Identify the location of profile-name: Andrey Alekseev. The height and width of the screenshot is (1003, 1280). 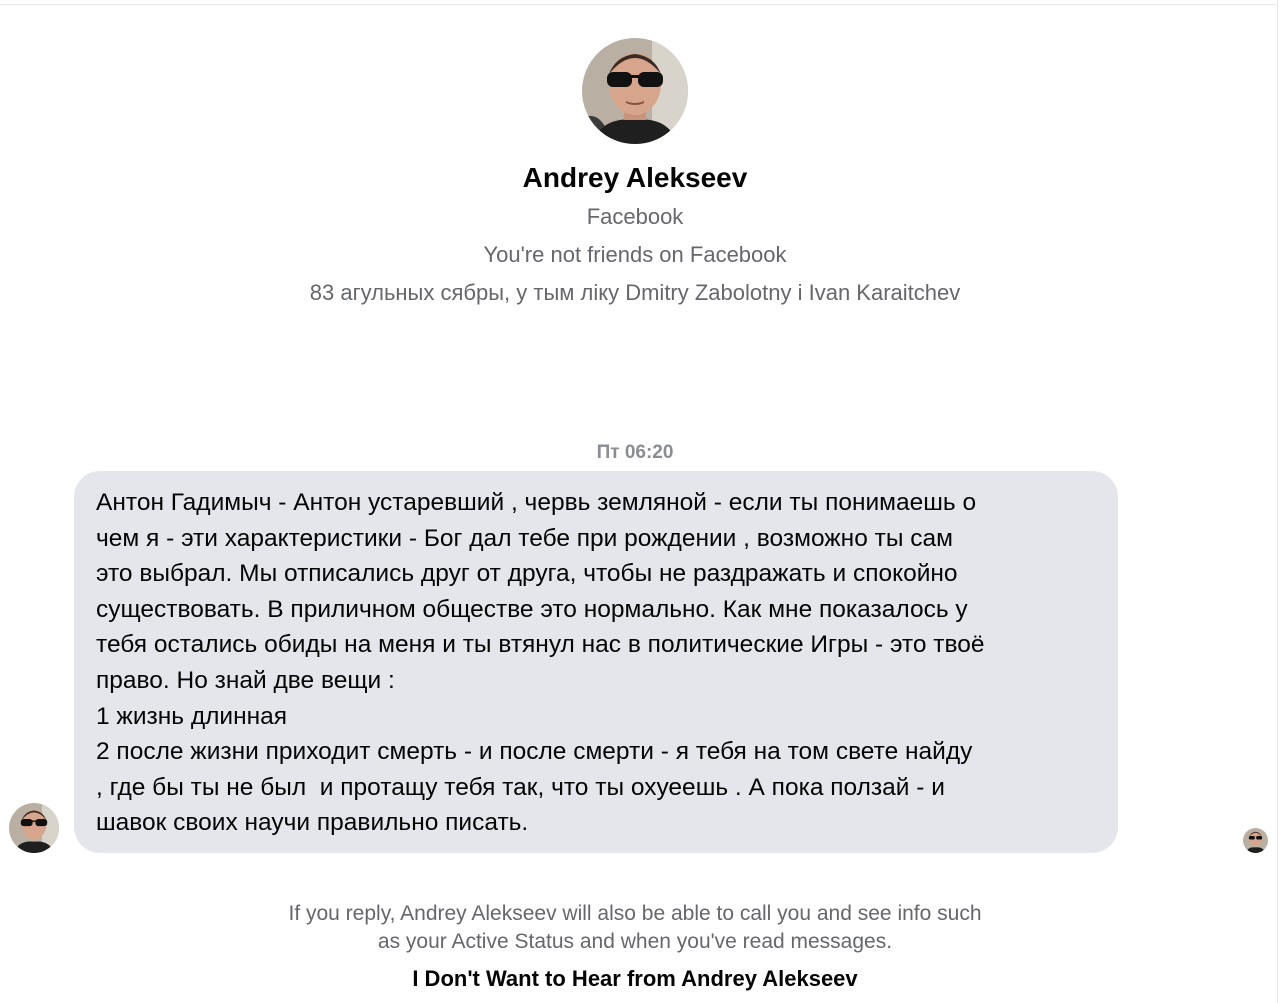
(635, 178).